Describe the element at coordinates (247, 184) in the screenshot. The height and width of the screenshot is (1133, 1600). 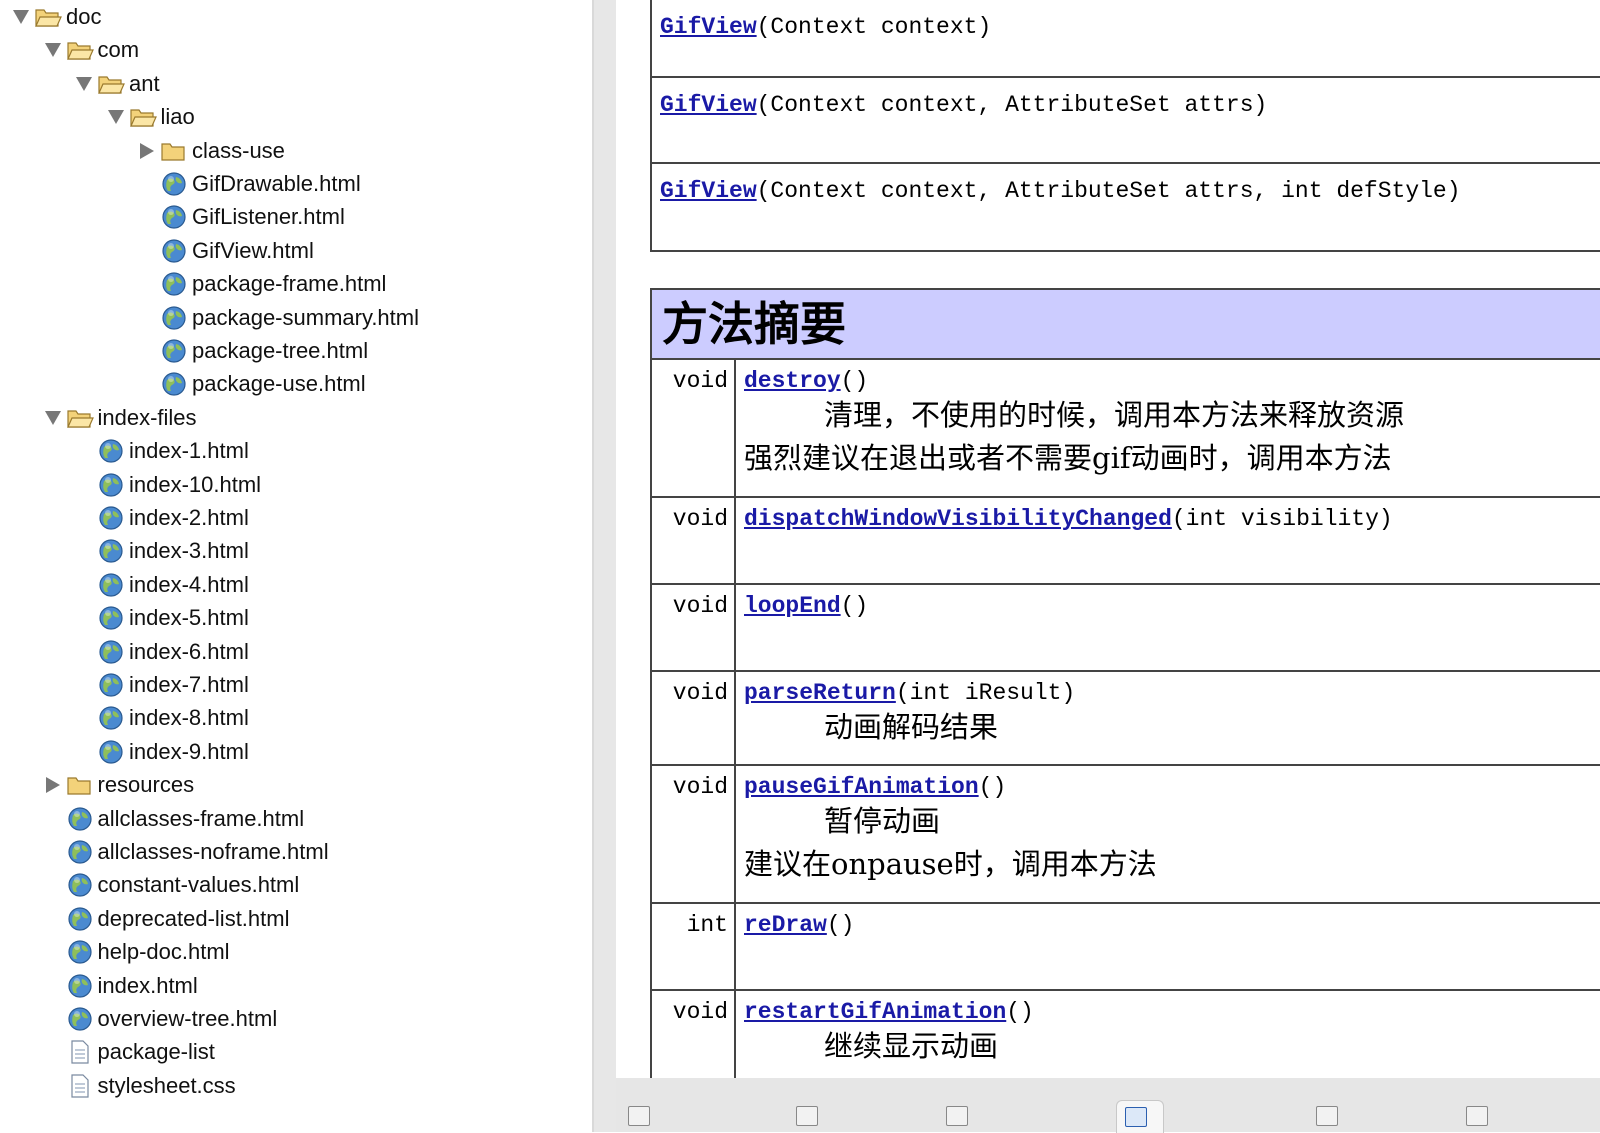
I see `tree-item: GifDrawable.html` at that location.